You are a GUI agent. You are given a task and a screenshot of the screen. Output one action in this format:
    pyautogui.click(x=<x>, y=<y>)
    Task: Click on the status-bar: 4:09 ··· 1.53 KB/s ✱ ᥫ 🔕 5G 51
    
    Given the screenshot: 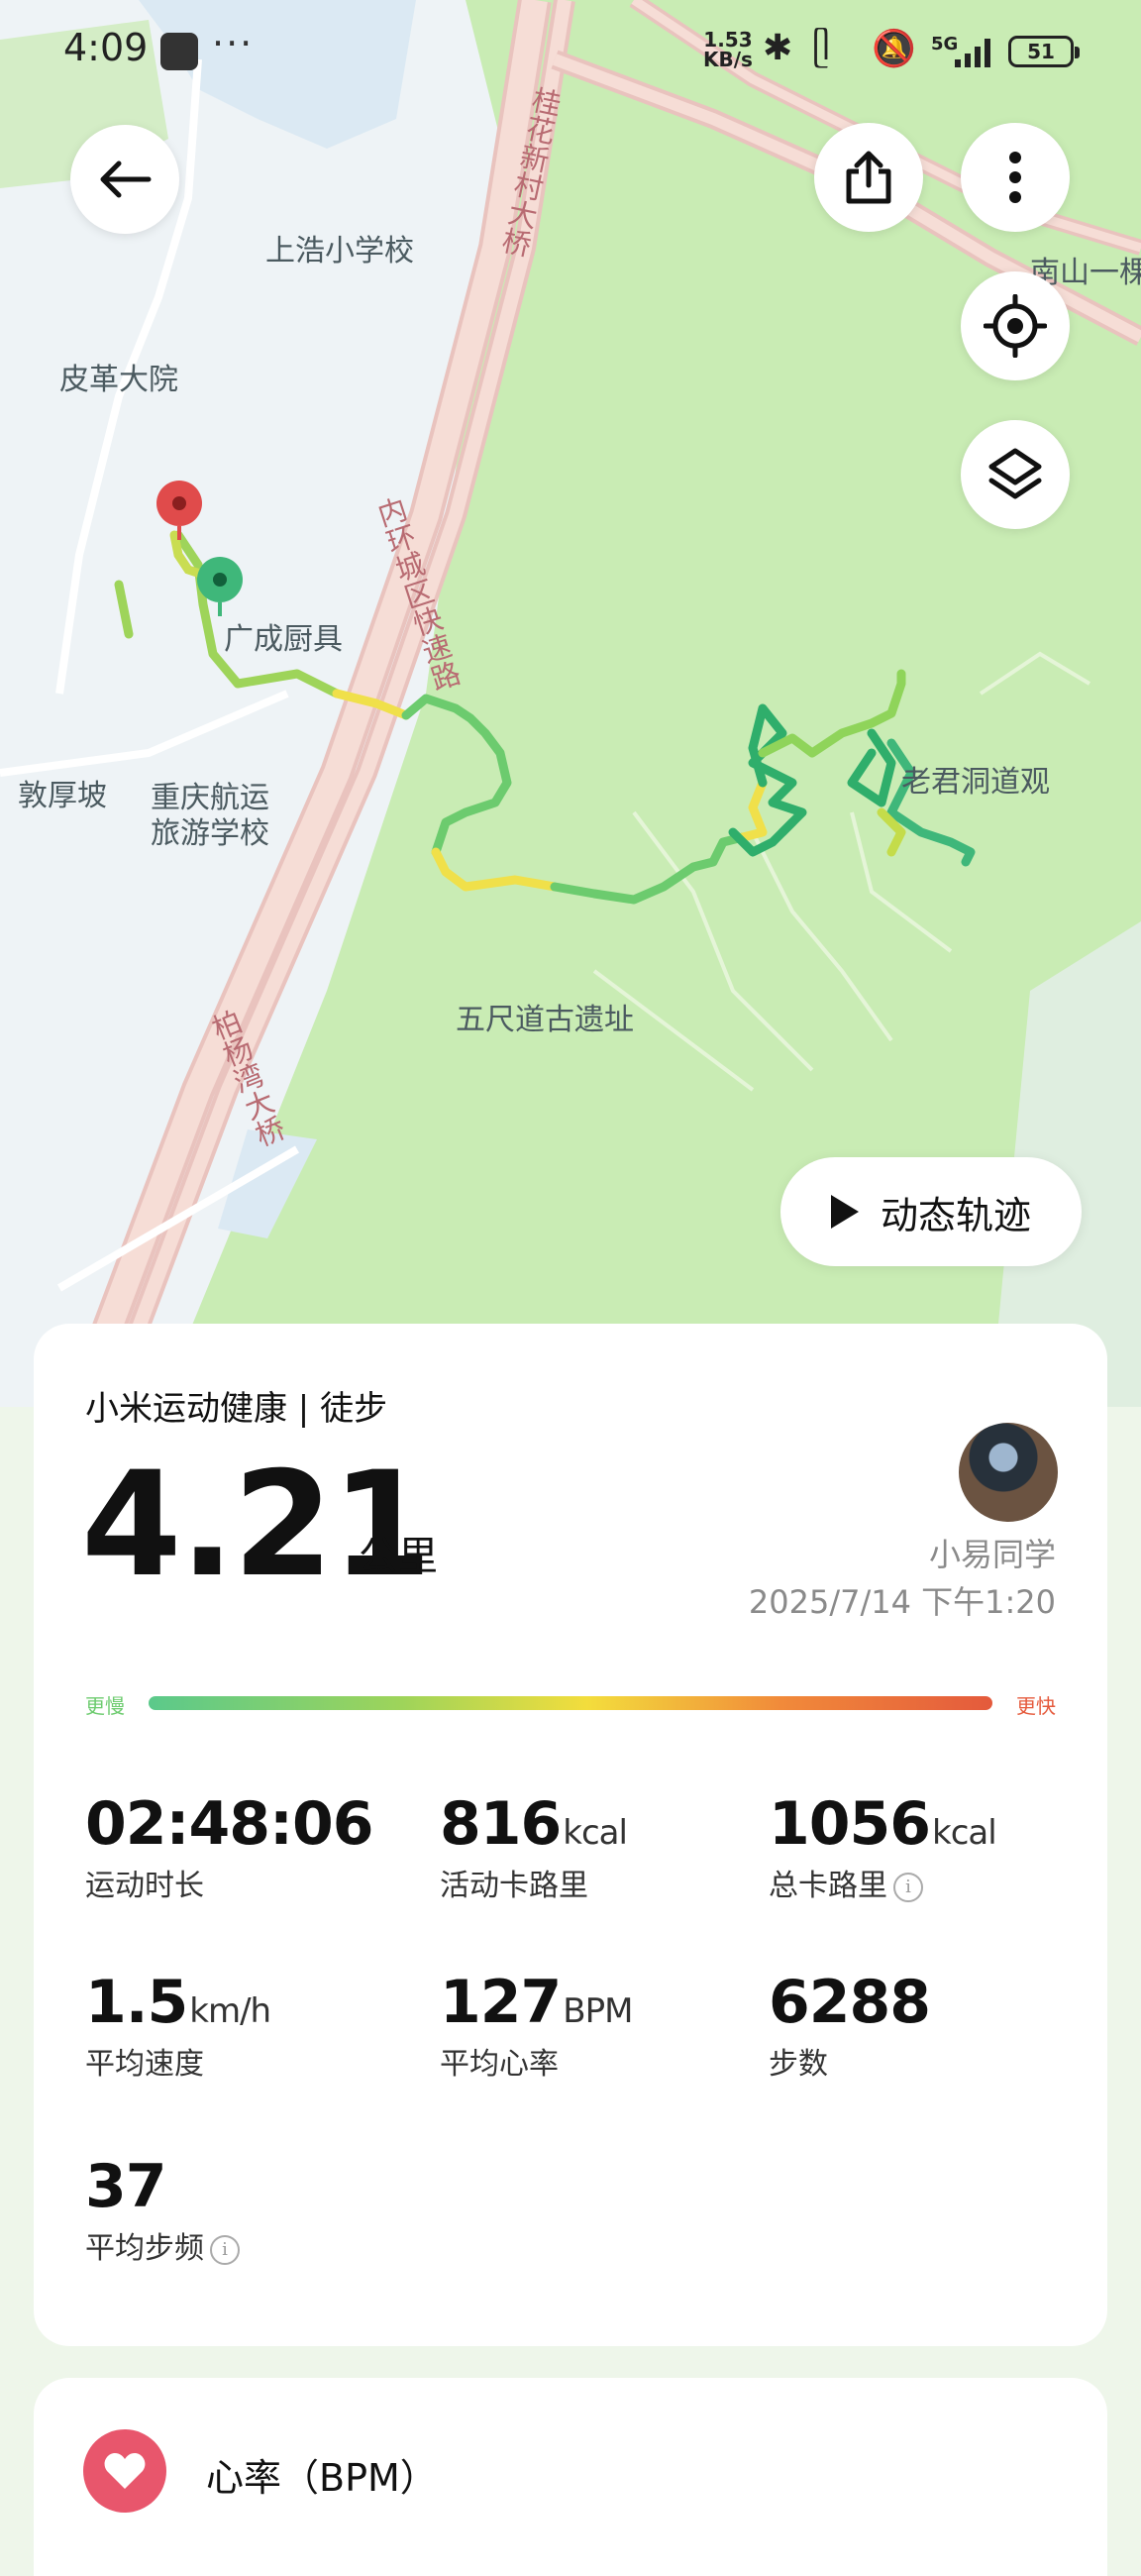 What is the action you would take?
    pyautogui.click(x=570, y=55)
    